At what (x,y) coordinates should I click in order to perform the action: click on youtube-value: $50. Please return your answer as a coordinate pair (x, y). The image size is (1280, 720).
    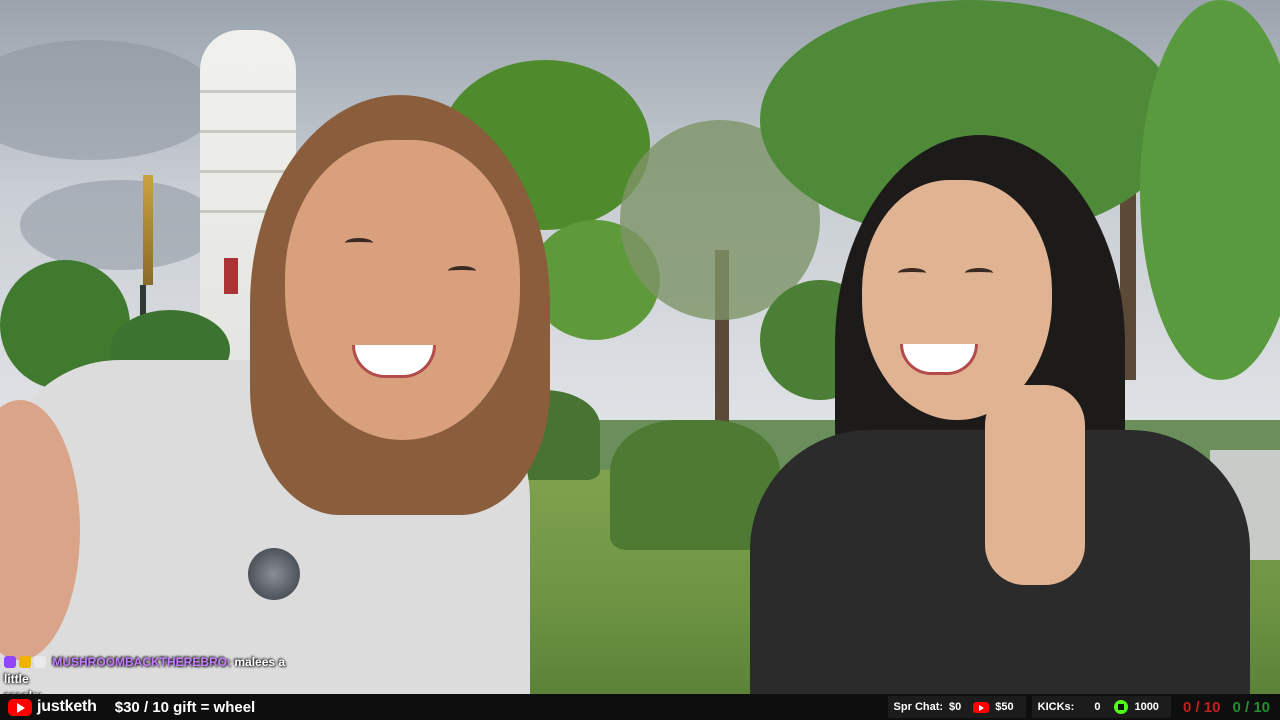
    Looking at the image, I should click on (1004, 707).